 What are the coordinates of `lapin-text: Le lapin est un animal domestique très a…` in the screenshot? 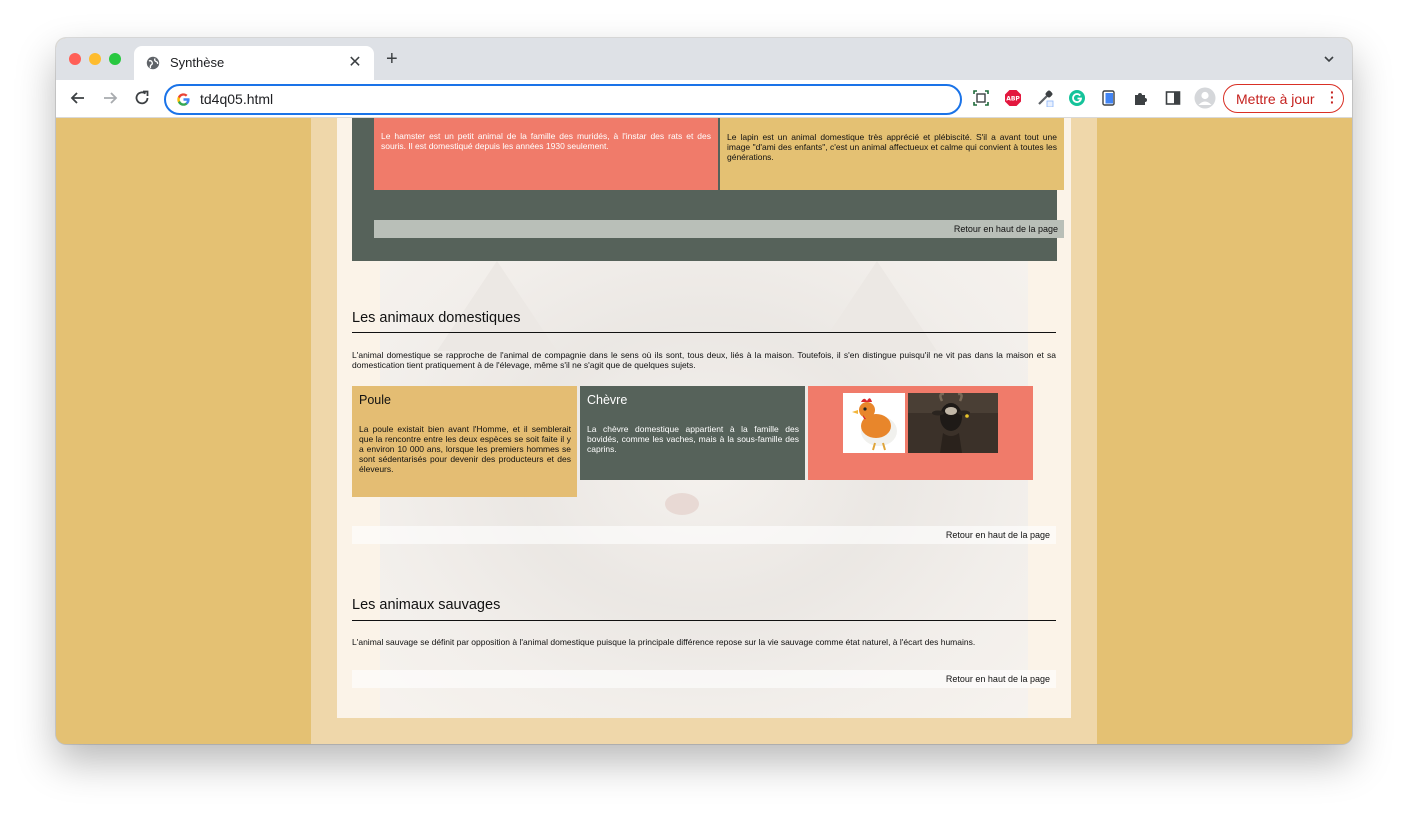 It's located at (892, 147).